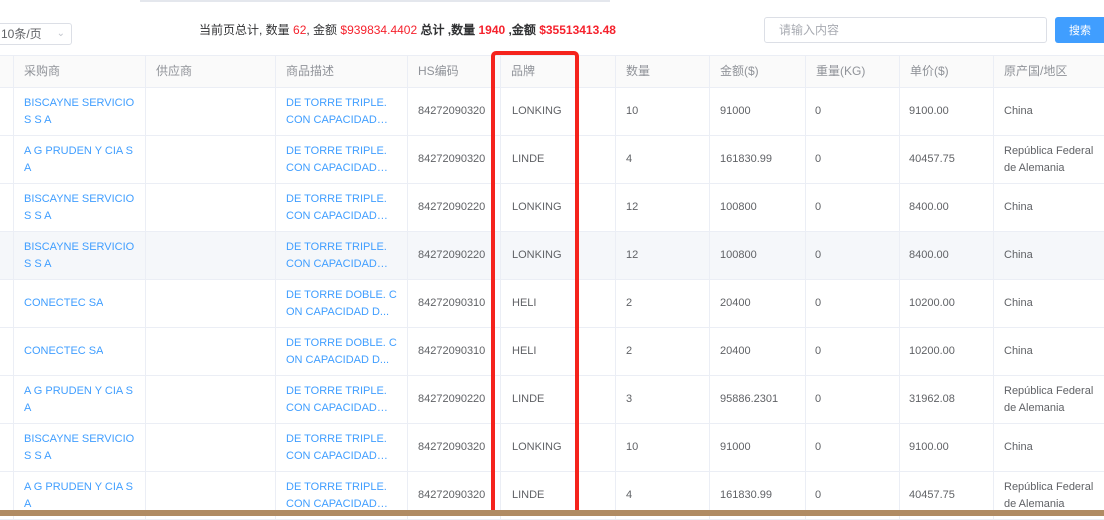 The height and width of the screenshot is (520, 1104). Describe the element at coordinates (80, 71) in the screenshot. I see `header-buyer: 采购商` at that location.